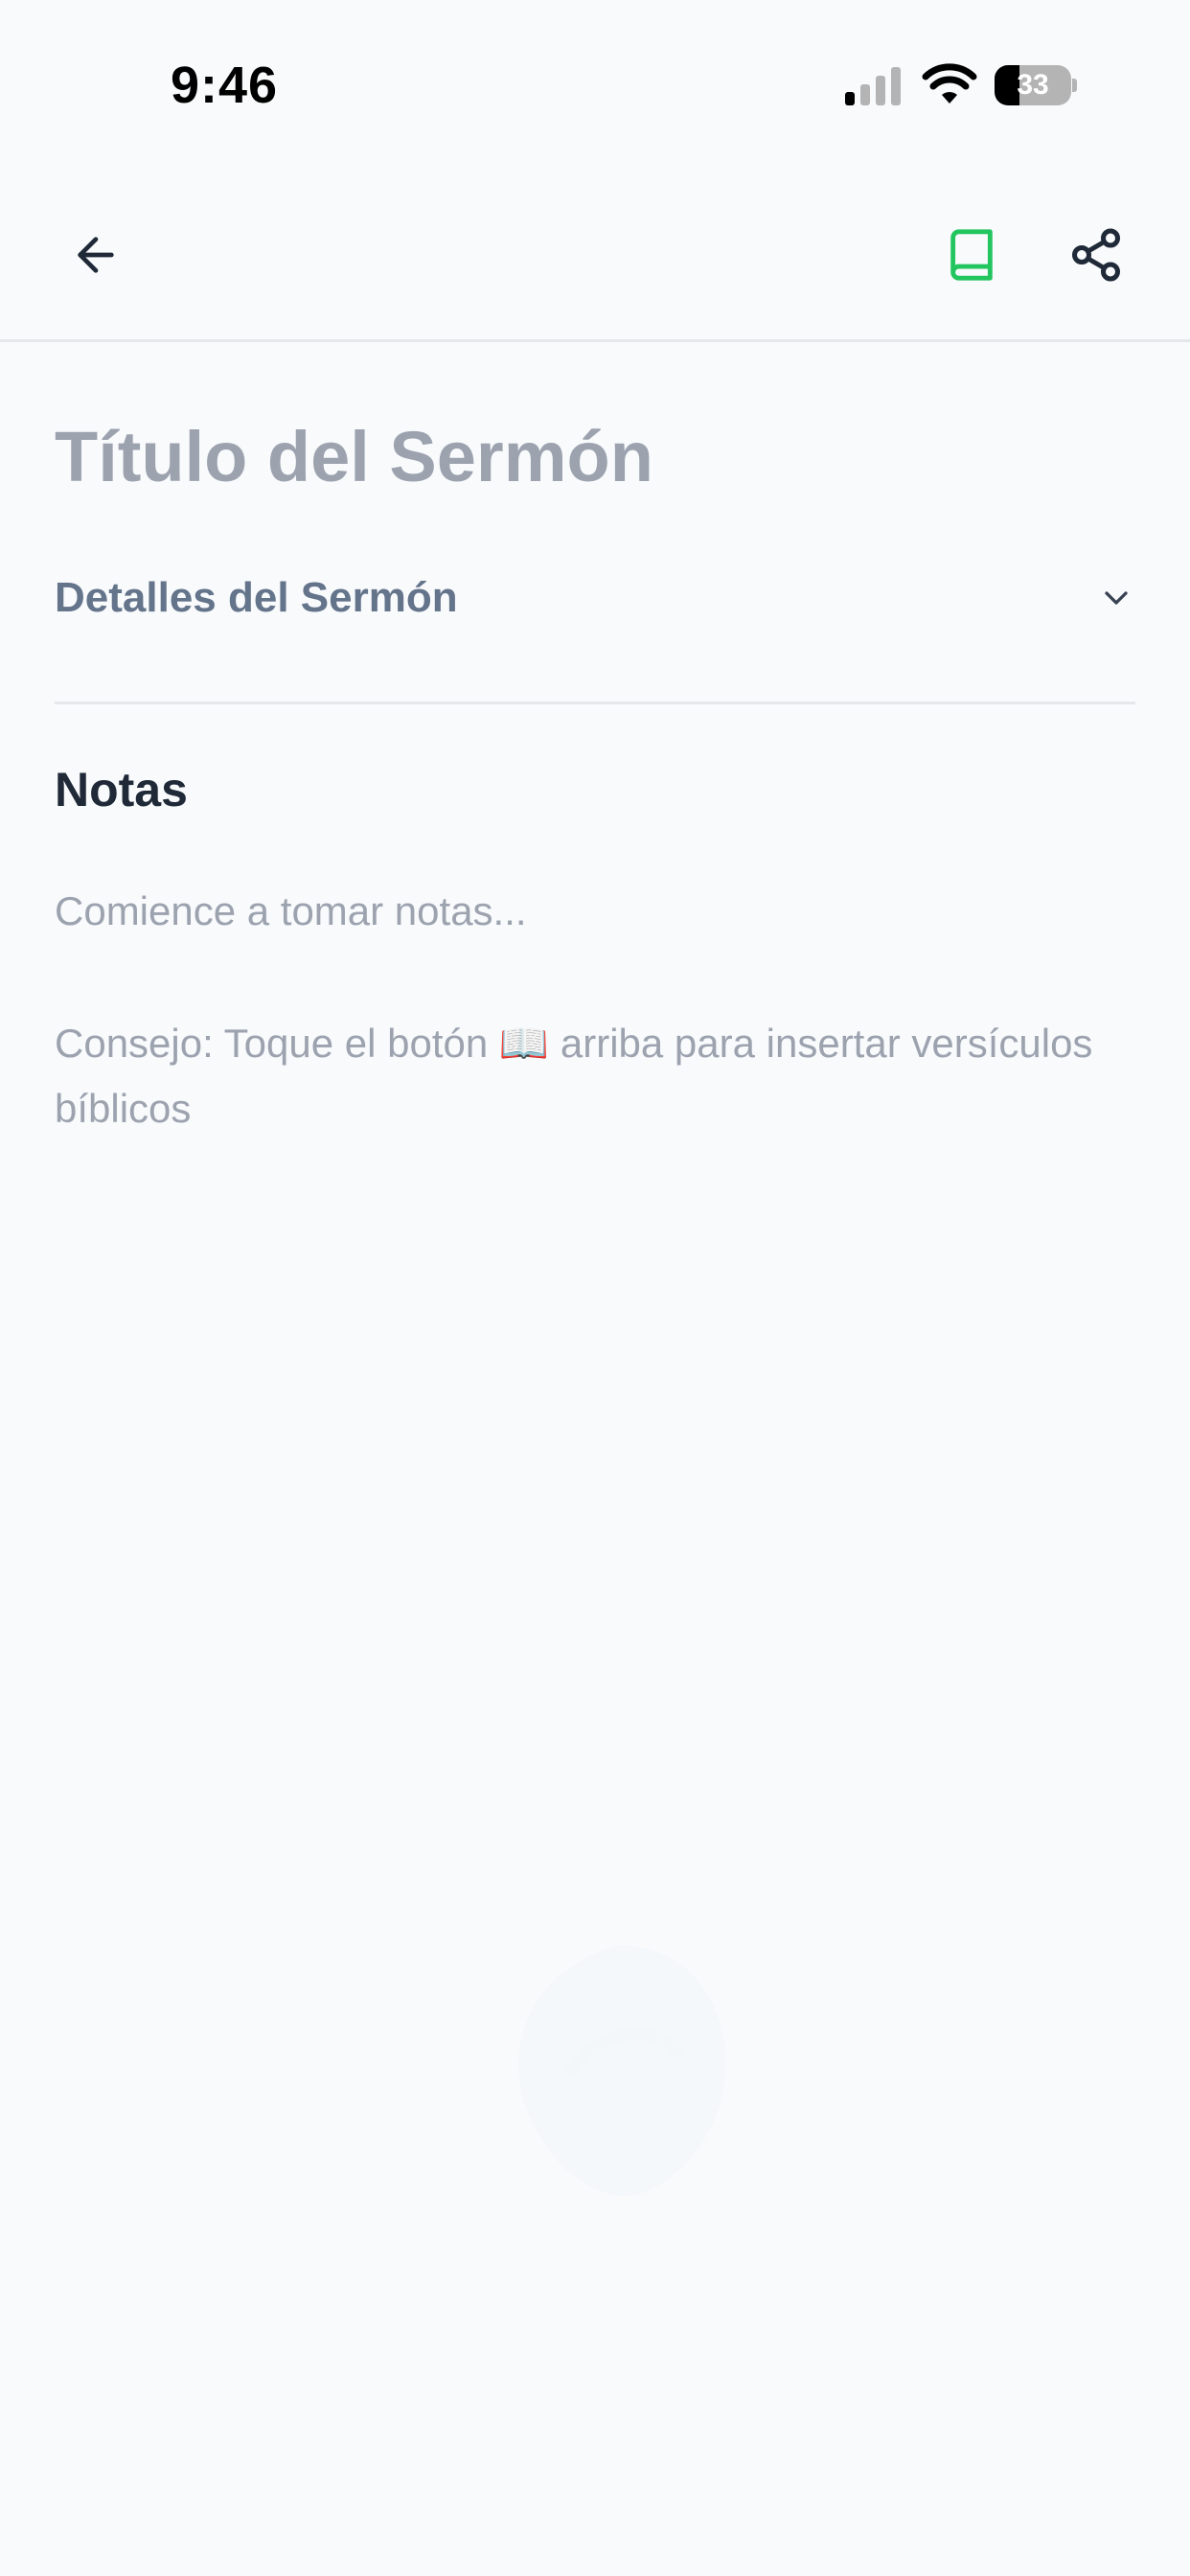  What do you see at coordinates (595, 598) in the screenshot?
I see `sermon-details-toggle: Detalles del Sermón` at bounding box center [595, 598].